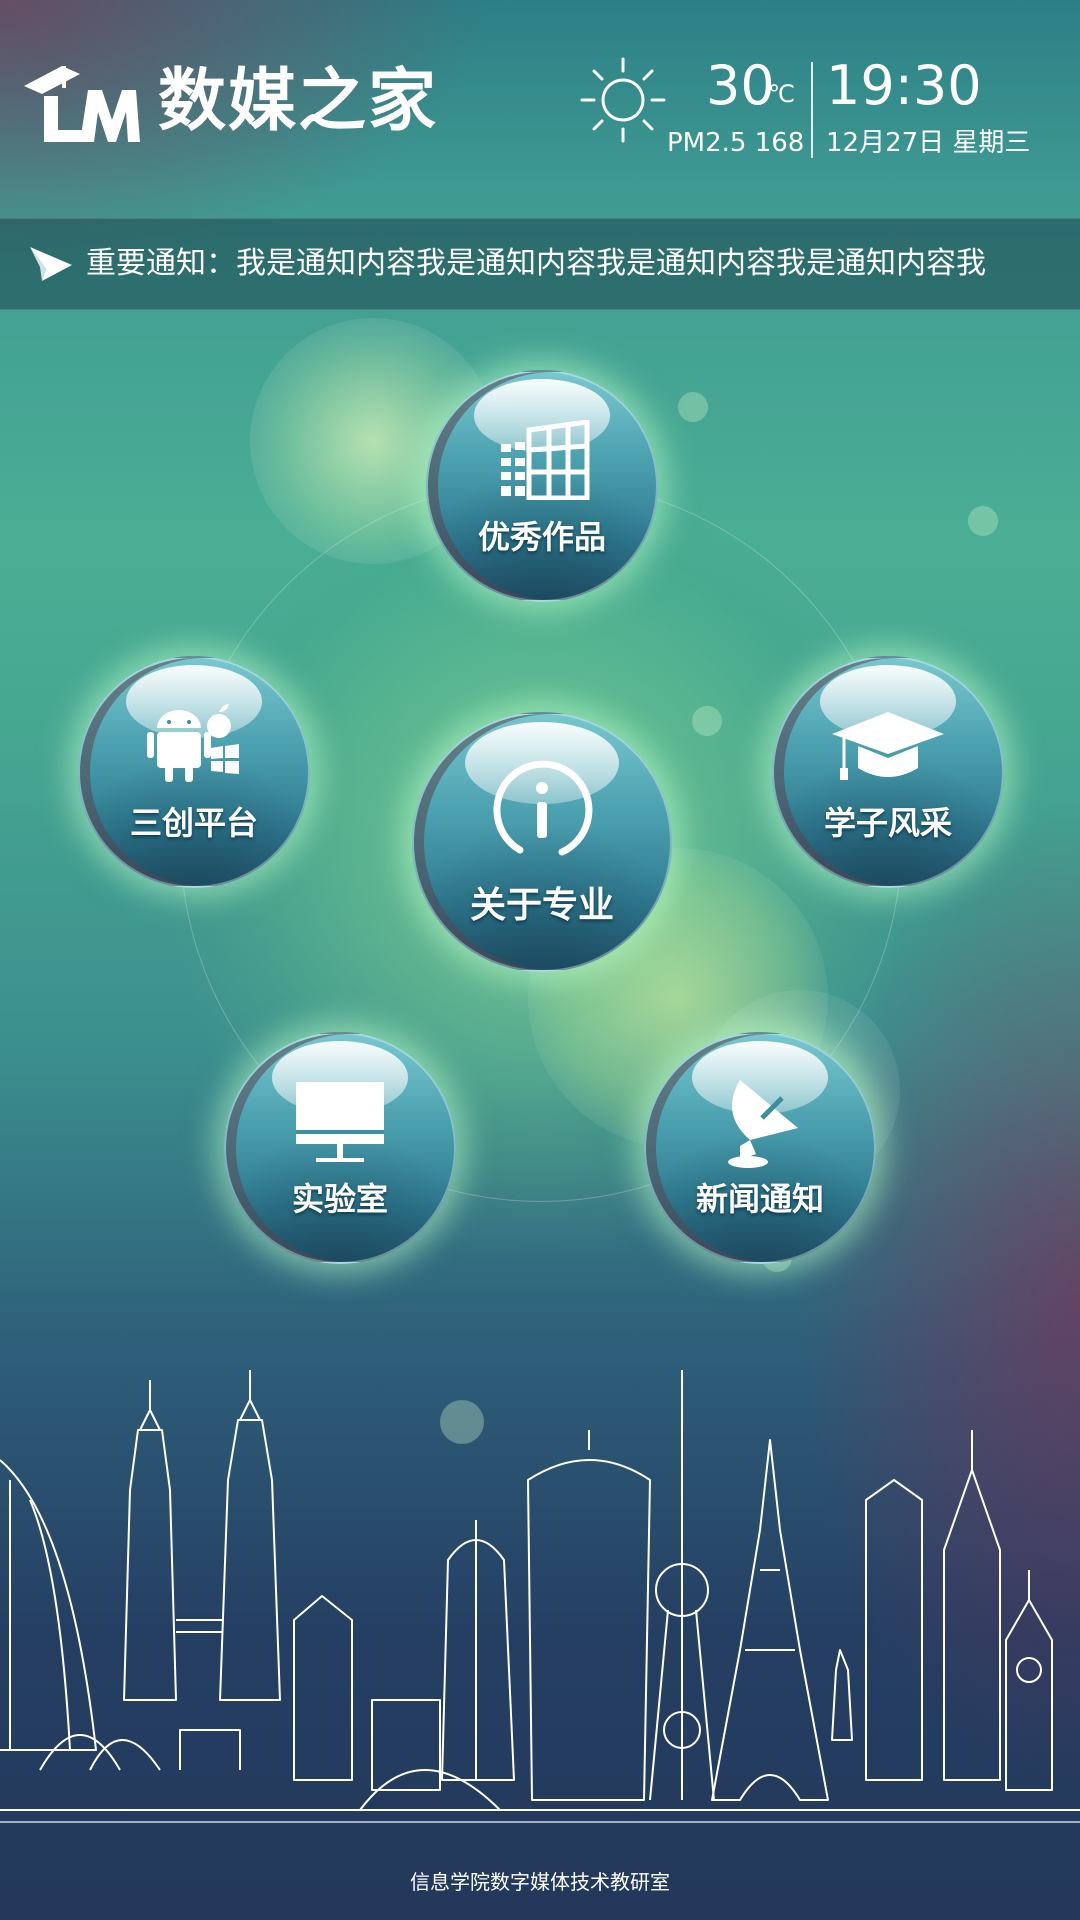 This screenshot has height=1920, width=1080. What do you see at coordinates (888, 746) in the screenshot?
I see `graduation-cap-icon` at bounding box center [888, 746].